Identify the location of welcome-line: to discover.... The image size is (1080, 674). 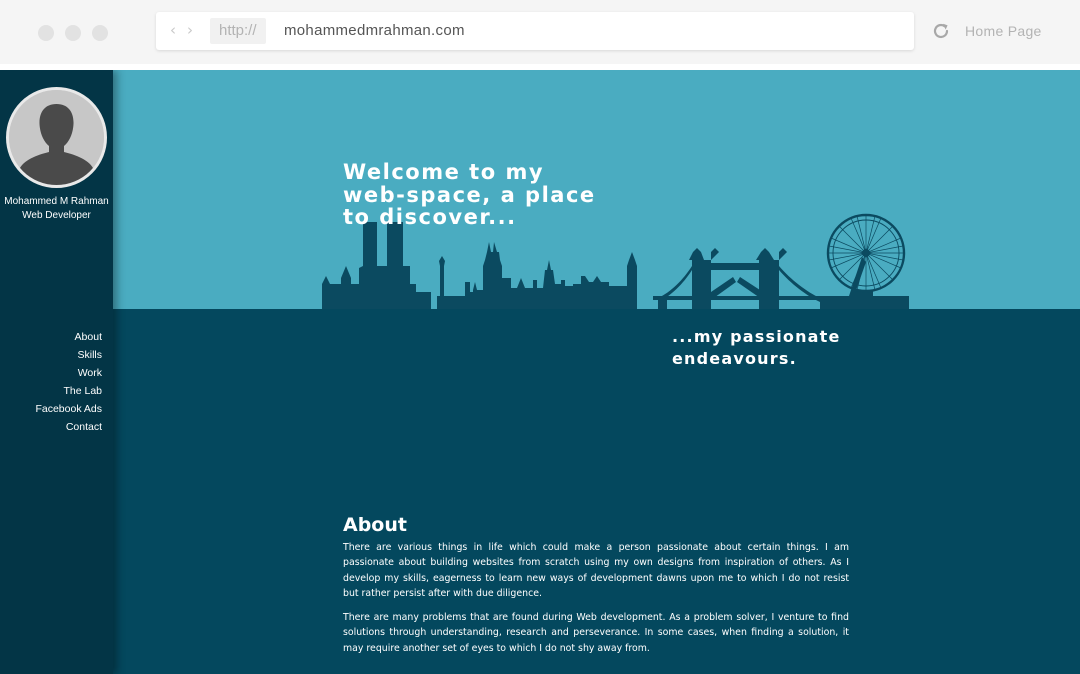
(430, 217).